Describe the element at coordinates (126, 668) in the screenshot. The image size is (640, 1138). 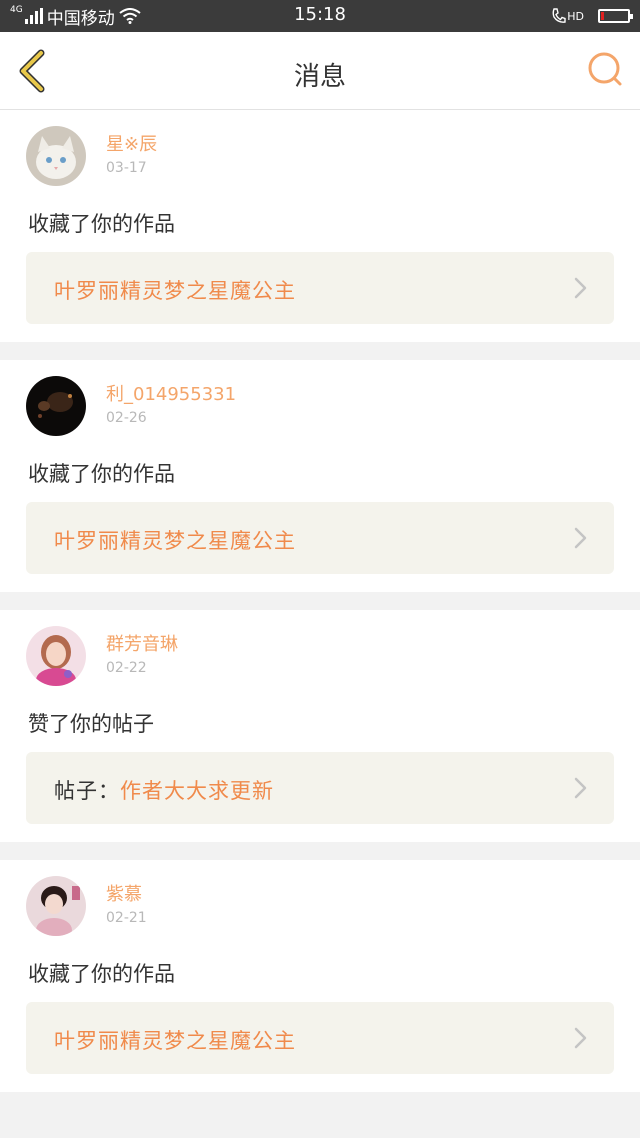
I see `message-date: 02-22` at that location.